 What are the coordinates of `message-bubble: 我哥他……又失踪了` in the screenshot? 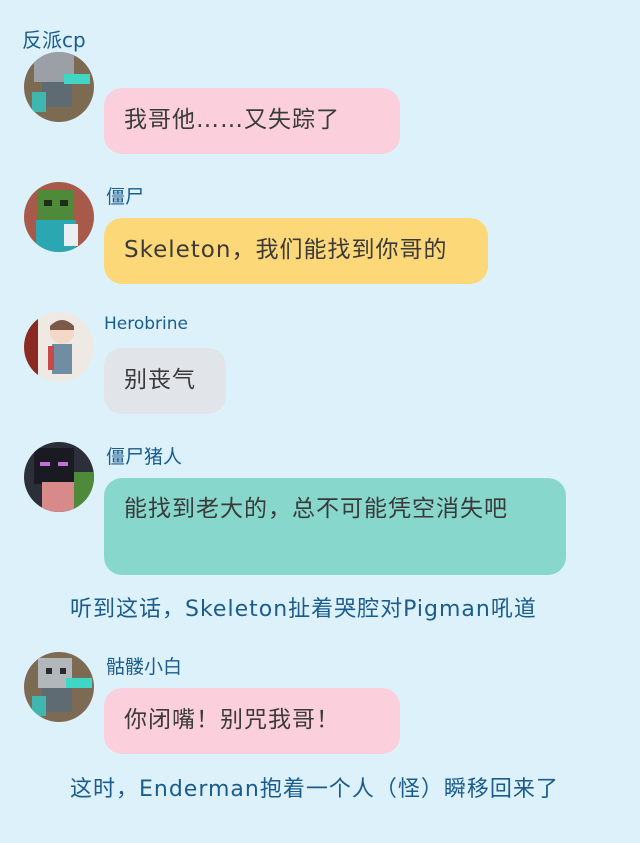 It's located at (252, 121).